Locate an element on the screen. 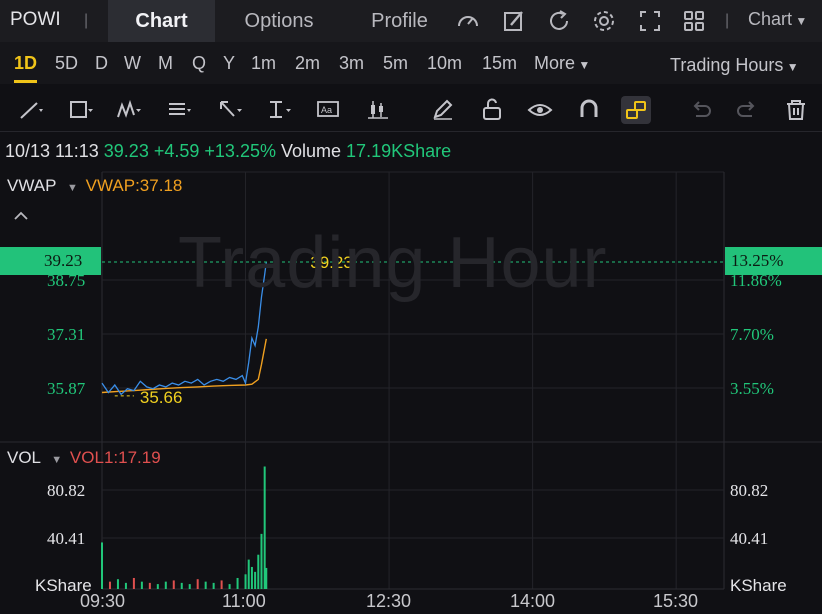 This screenshot has width=822, height=614. time-tick-0930: 09:30 is located at coordinates (103, 601).